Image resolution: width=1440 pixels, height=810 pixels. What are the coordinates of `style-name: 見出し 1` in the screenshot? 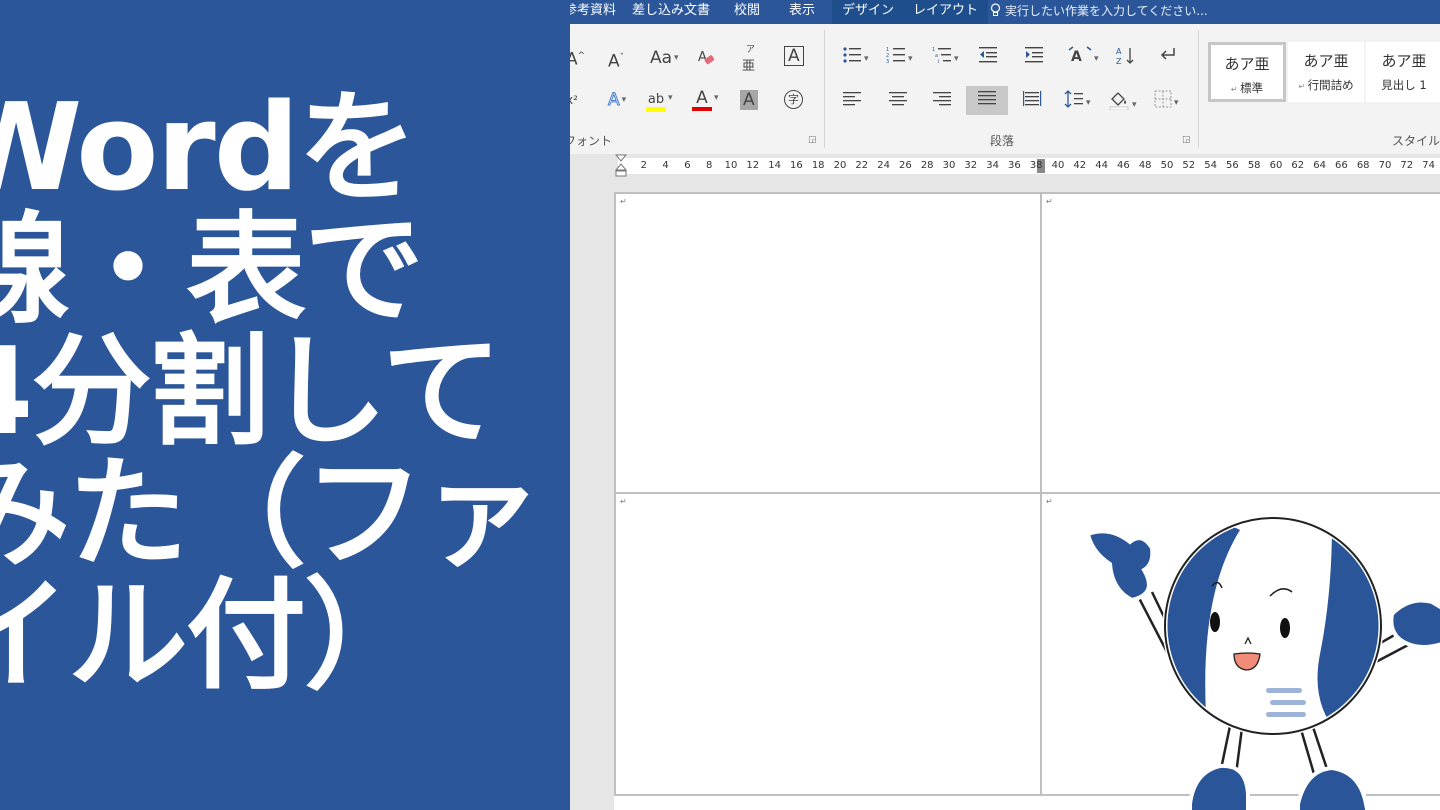 It's located at (1403, 85).